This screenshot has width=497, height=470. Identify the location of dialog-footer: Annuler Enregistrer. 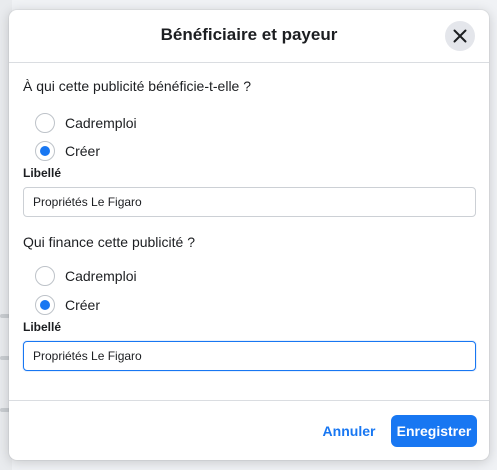
(249, 430).